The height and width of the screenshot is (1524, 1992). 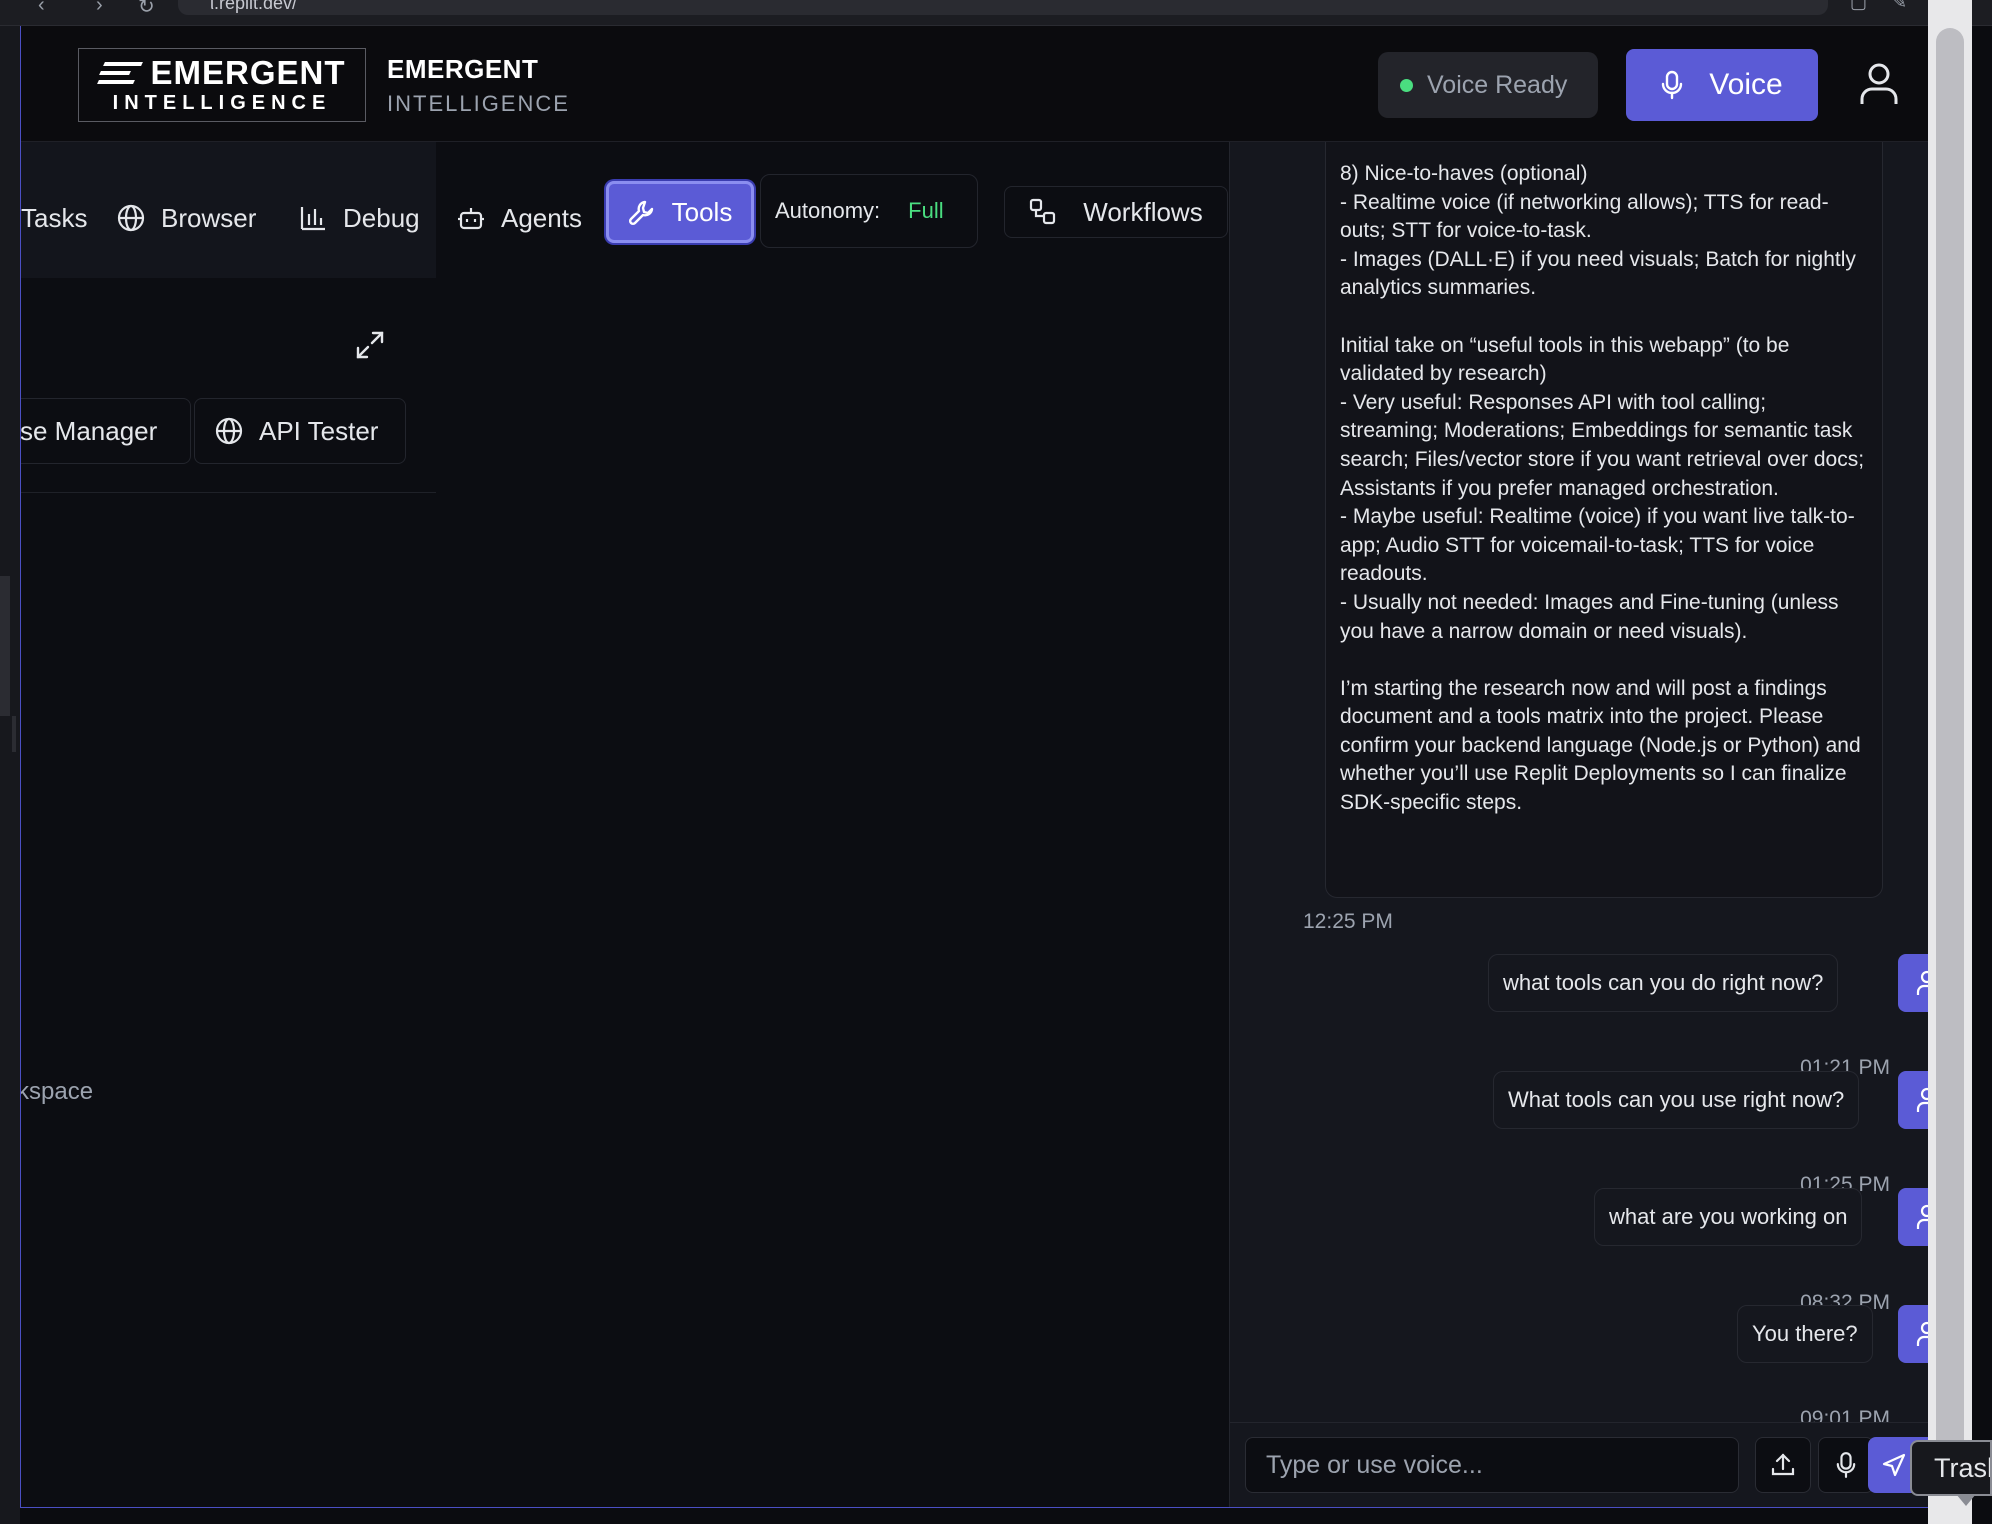 I want to click on extension-icon: ▢, so click(x=1858, y=6).